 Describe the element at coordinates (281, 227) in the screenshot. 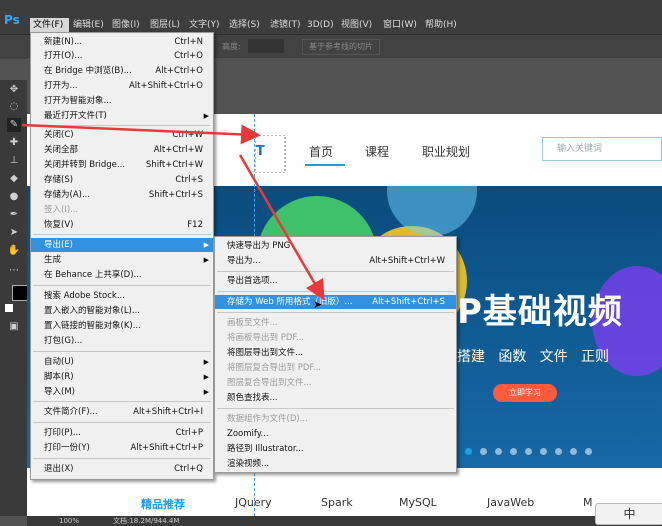

I see `arrow-logo-to-menu` at that location.